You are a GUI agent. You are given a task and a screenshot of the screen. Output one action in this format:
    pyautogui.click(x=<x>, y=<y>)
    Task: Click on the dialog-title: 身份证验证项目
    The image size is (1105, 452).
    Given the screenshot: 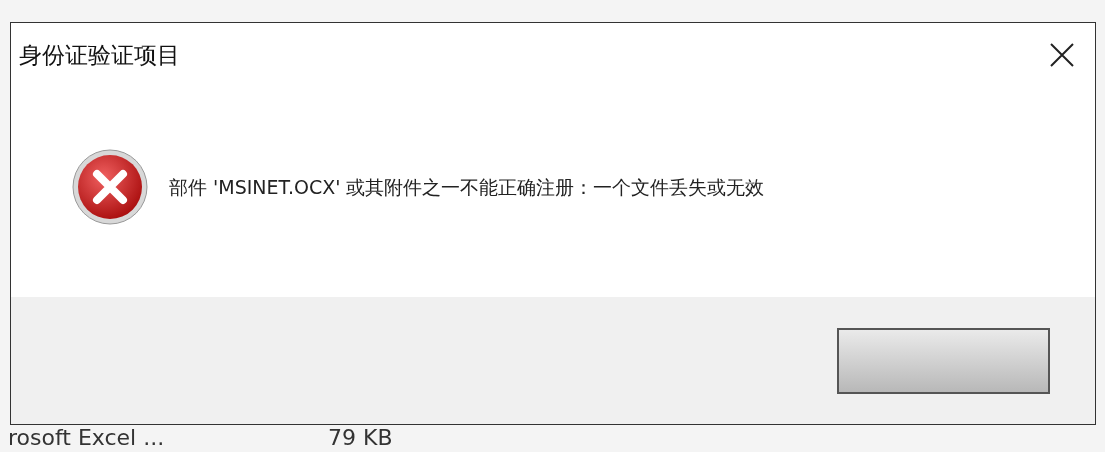 What is the action you would take?
    pyautogui.click(x=99, y=55)
    